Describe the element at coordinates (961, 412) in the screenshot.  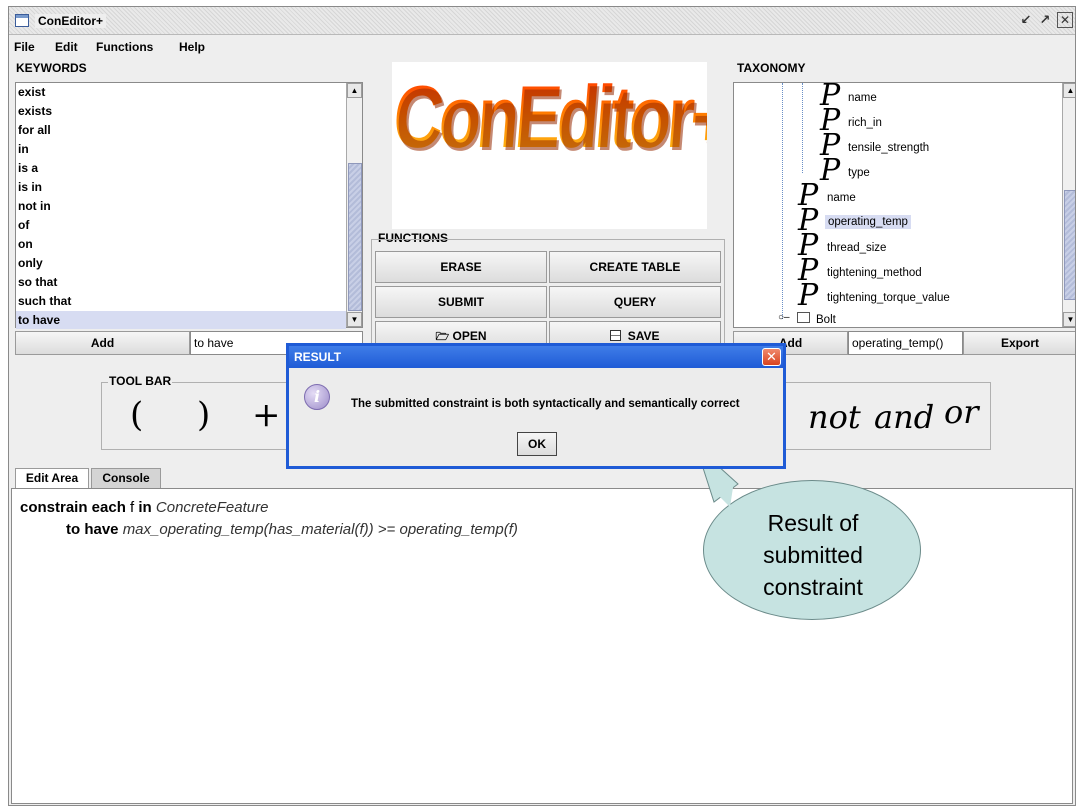
I see `toolbar-or: or` at that location.